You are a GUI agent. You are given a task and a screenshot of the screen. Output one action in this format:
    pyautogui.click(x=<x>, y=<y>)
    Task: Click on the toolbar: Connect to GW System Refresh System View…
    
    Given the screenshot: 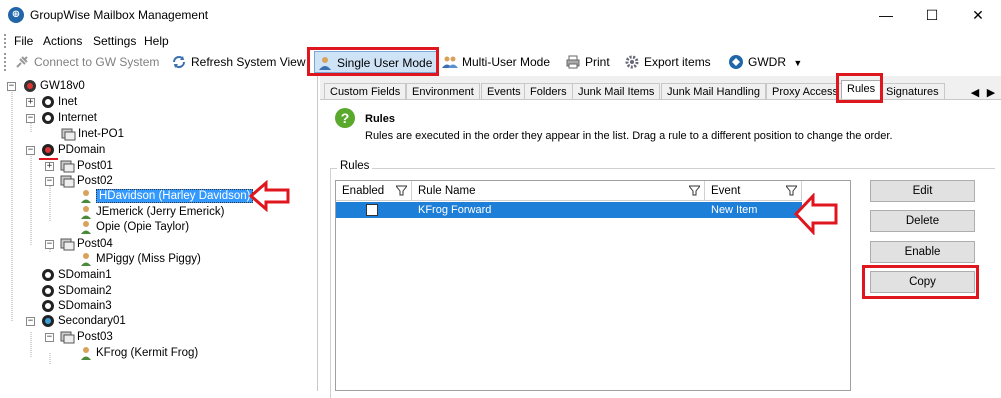 What is the action you would take?
    pyautogui.click(x=500, y=62)
    